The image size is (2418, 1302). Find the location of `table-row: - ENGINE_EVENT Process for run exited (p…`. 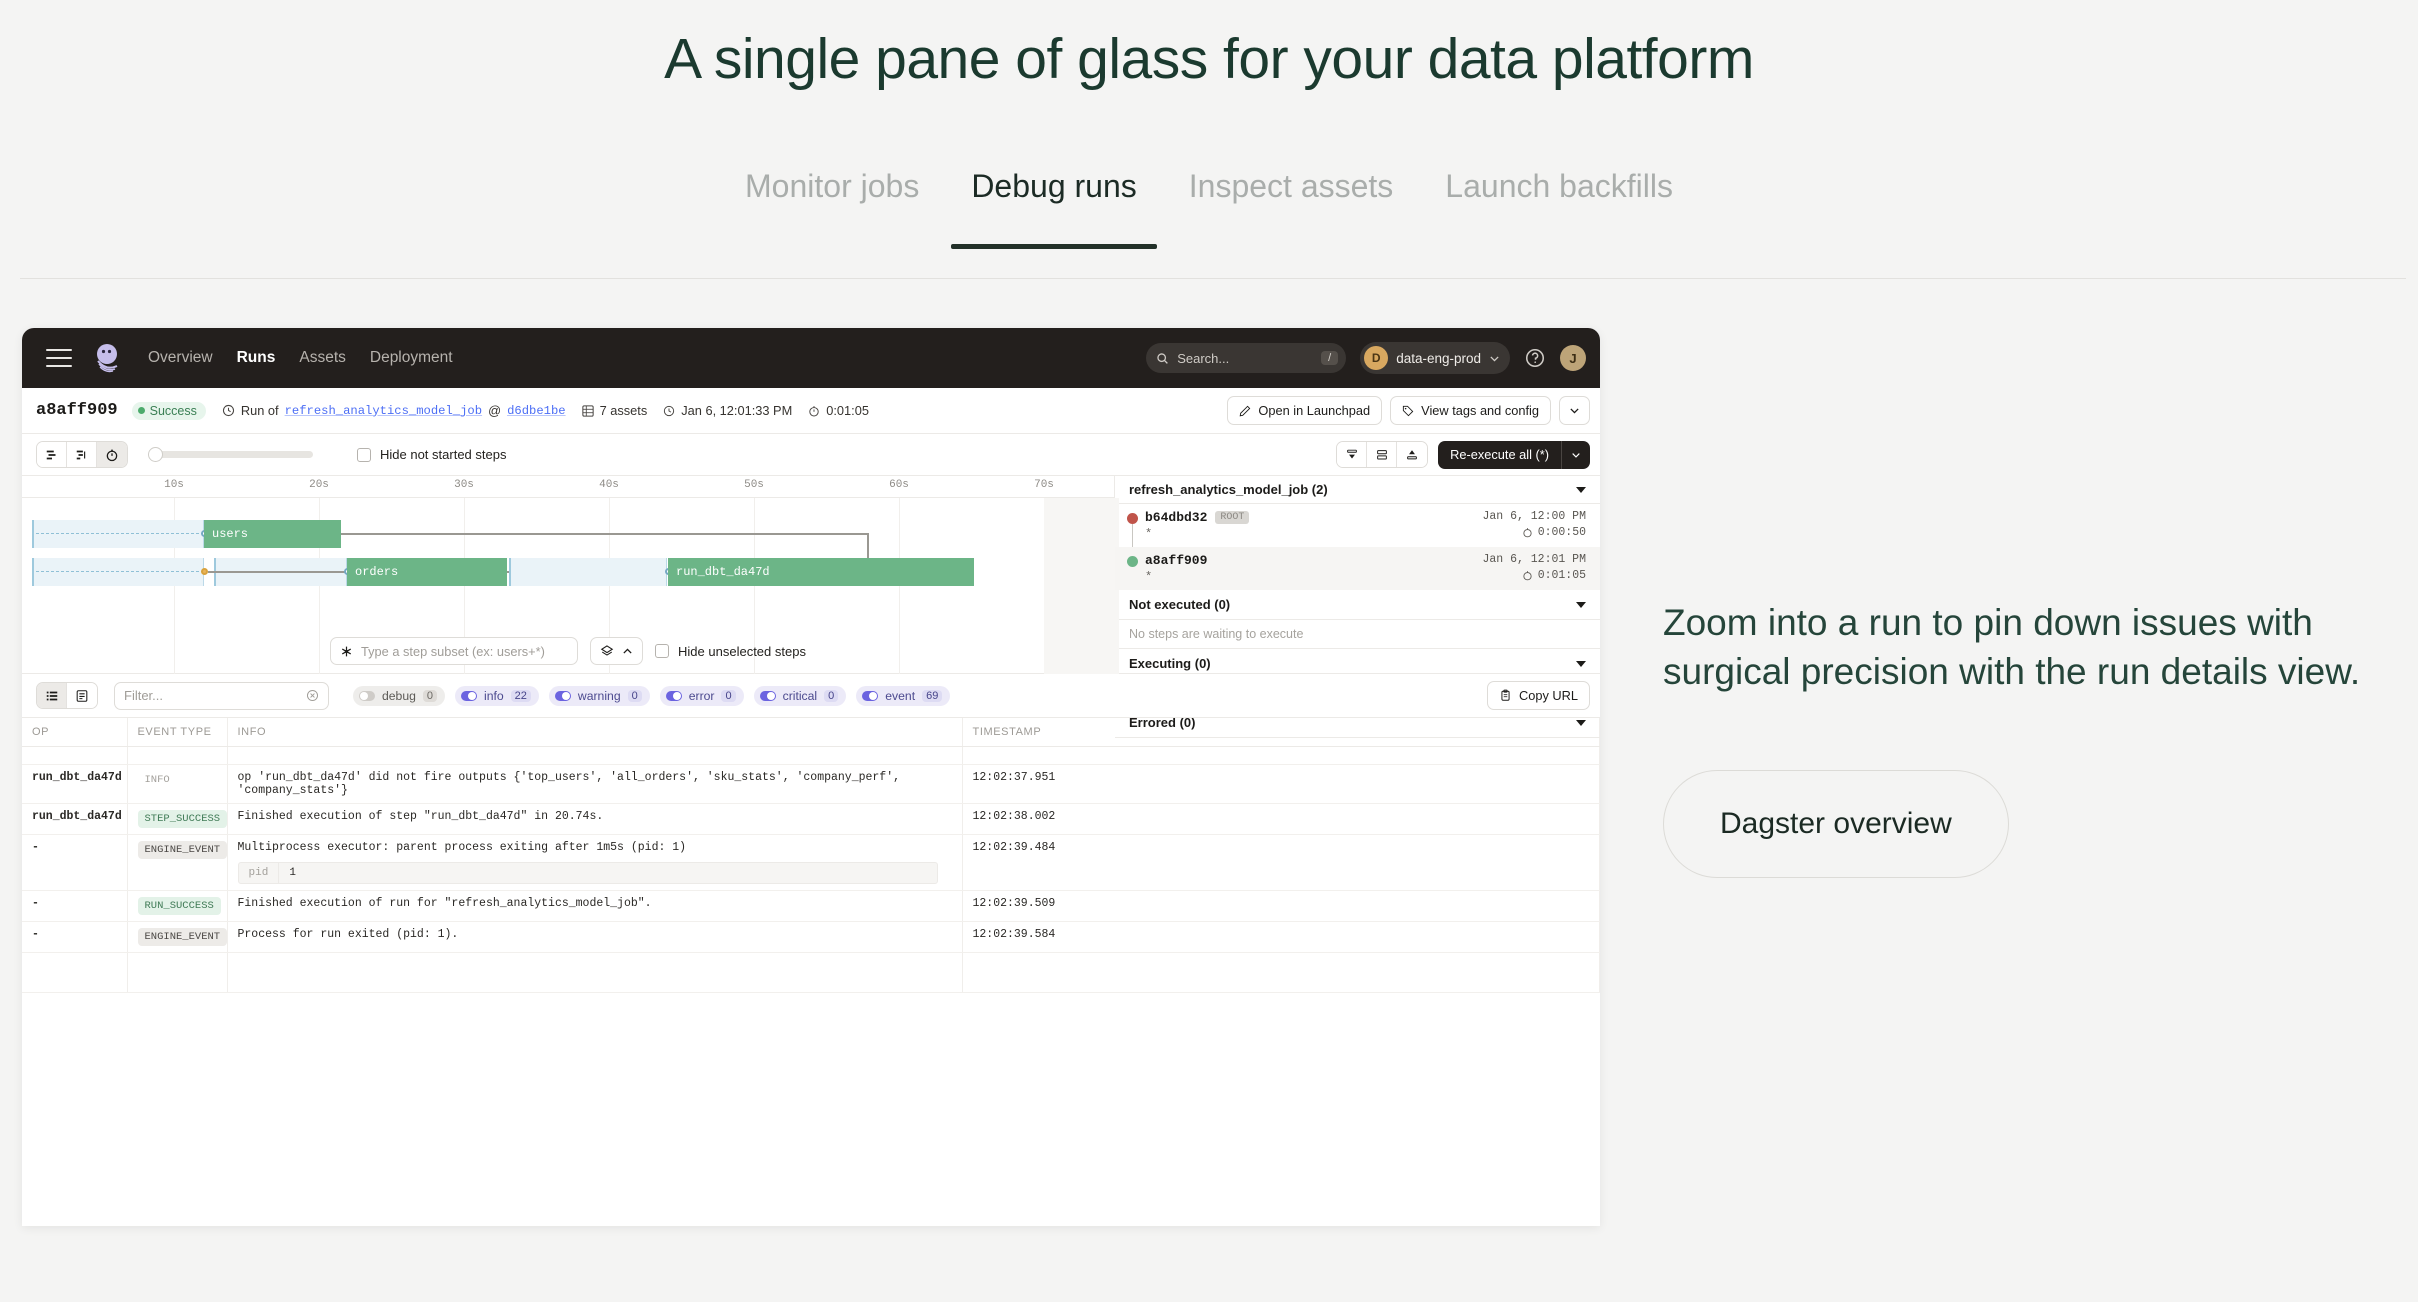

table-row: - ENGINE_EVENT Process for run exited (p… is located at coordinates (811, 937).